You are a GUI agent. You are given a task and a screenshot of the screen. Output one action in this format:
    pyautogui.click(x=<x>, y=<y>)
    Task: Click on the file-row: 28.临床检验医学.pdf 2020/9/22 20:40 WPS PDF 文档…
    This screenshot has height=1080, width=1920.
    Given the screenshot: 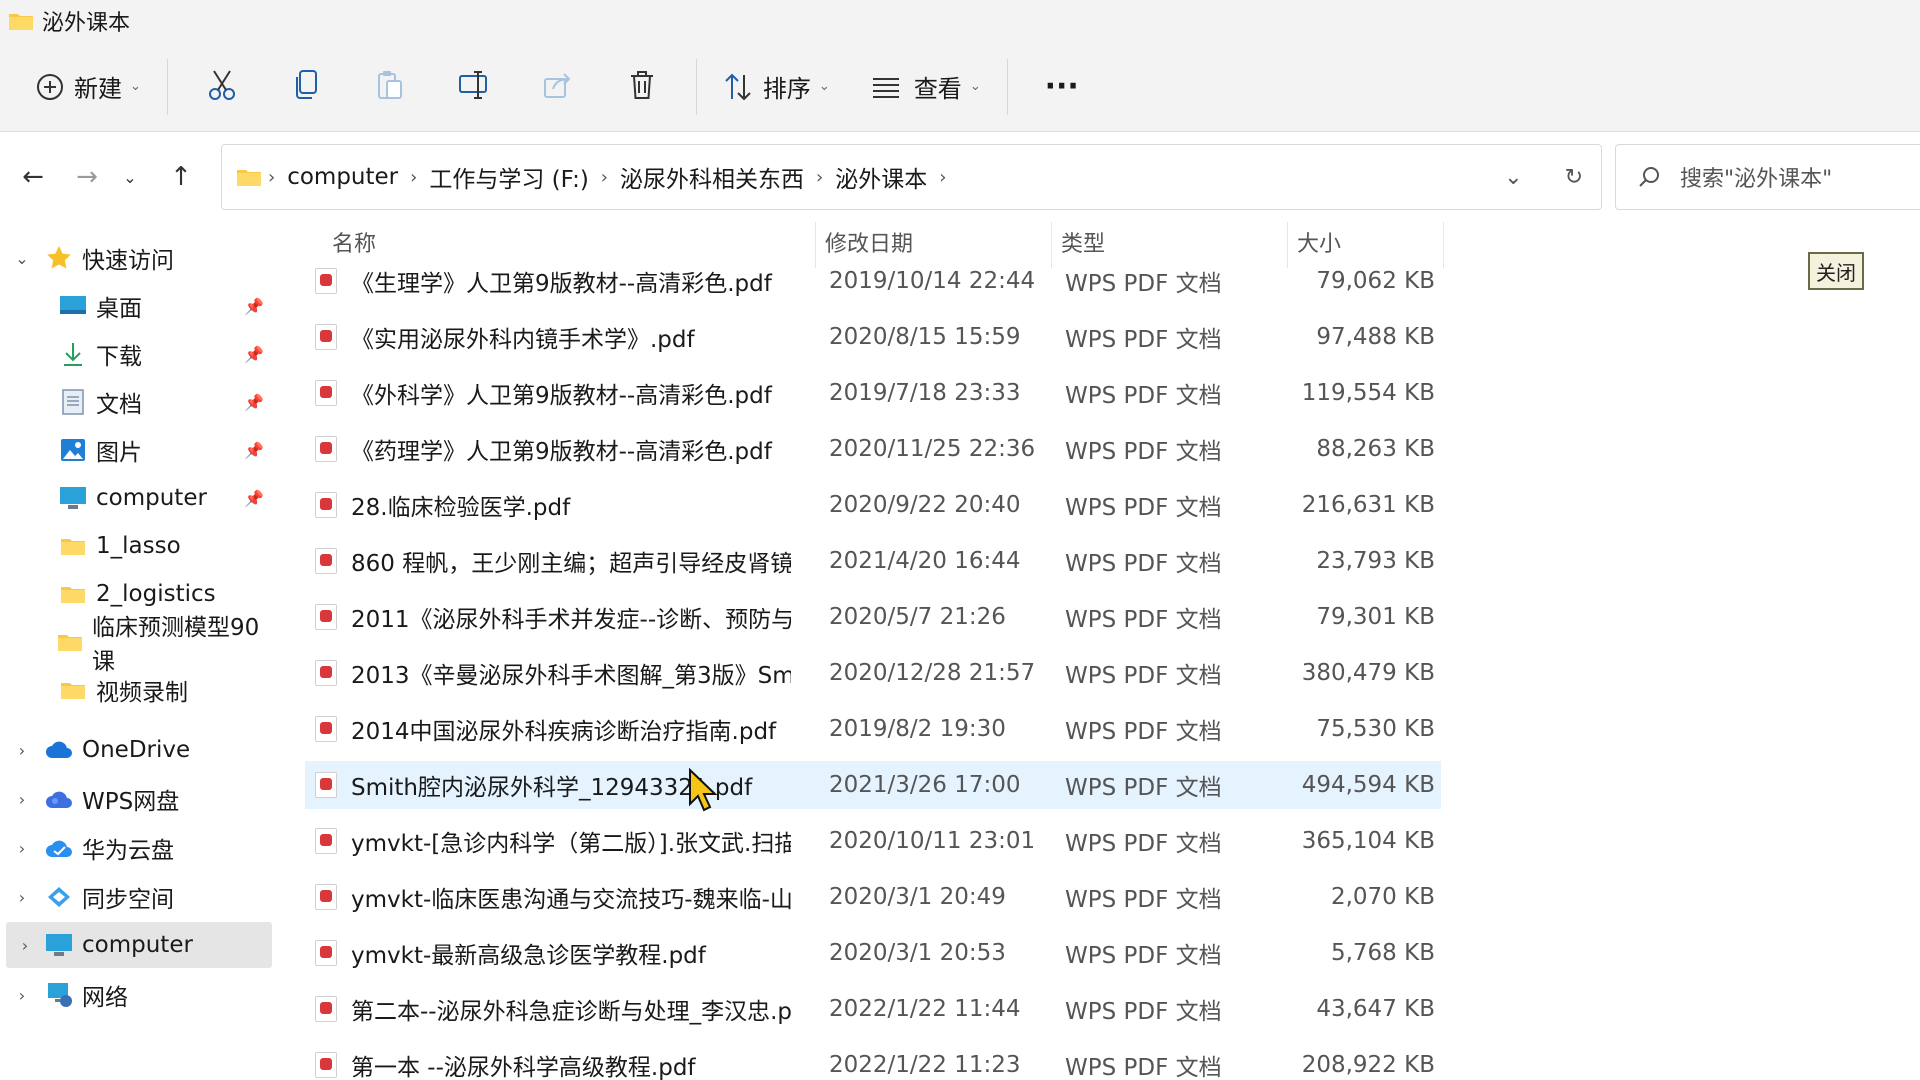 What is the action you would take?
    pyautogui.click(x=873, y=505)
    